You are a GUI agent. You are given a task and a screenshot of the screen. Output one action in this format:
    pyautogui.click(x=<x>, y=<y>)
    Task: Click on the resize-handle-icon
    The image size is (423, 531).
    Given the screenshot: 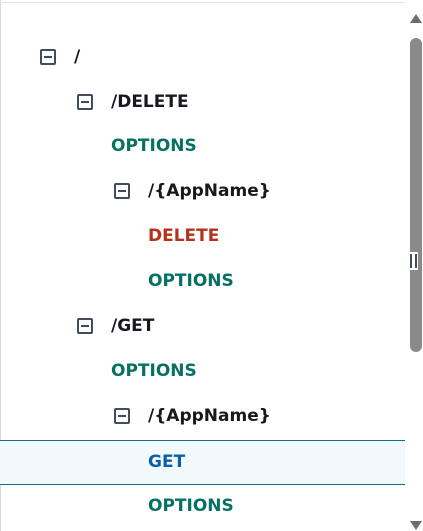 What is the action you would take?
    pyautogui.click(x=414, y=261)
    